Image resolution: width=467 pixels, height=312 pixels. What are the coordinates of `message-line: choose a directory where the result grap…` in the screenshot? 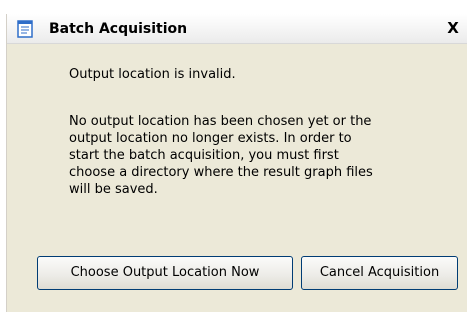 It's located at (221, 172).